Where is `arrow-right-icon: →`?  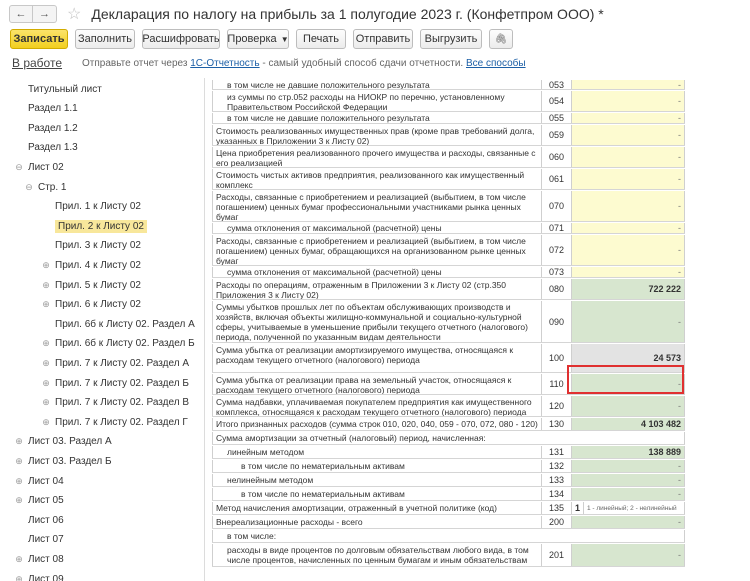 arrow-right-icon: → is located at coordinates (44, 14).